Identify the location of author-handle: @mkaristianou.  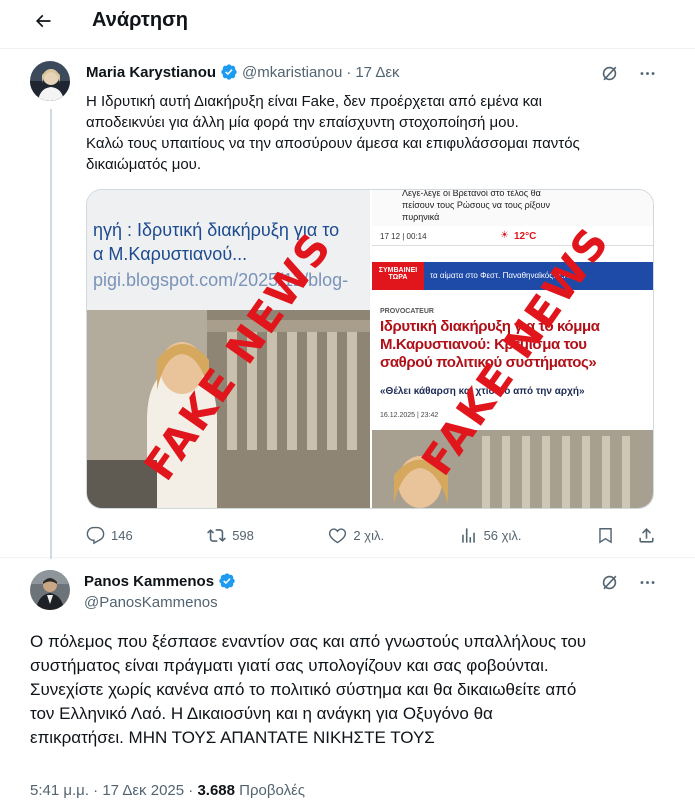
(292, 72).